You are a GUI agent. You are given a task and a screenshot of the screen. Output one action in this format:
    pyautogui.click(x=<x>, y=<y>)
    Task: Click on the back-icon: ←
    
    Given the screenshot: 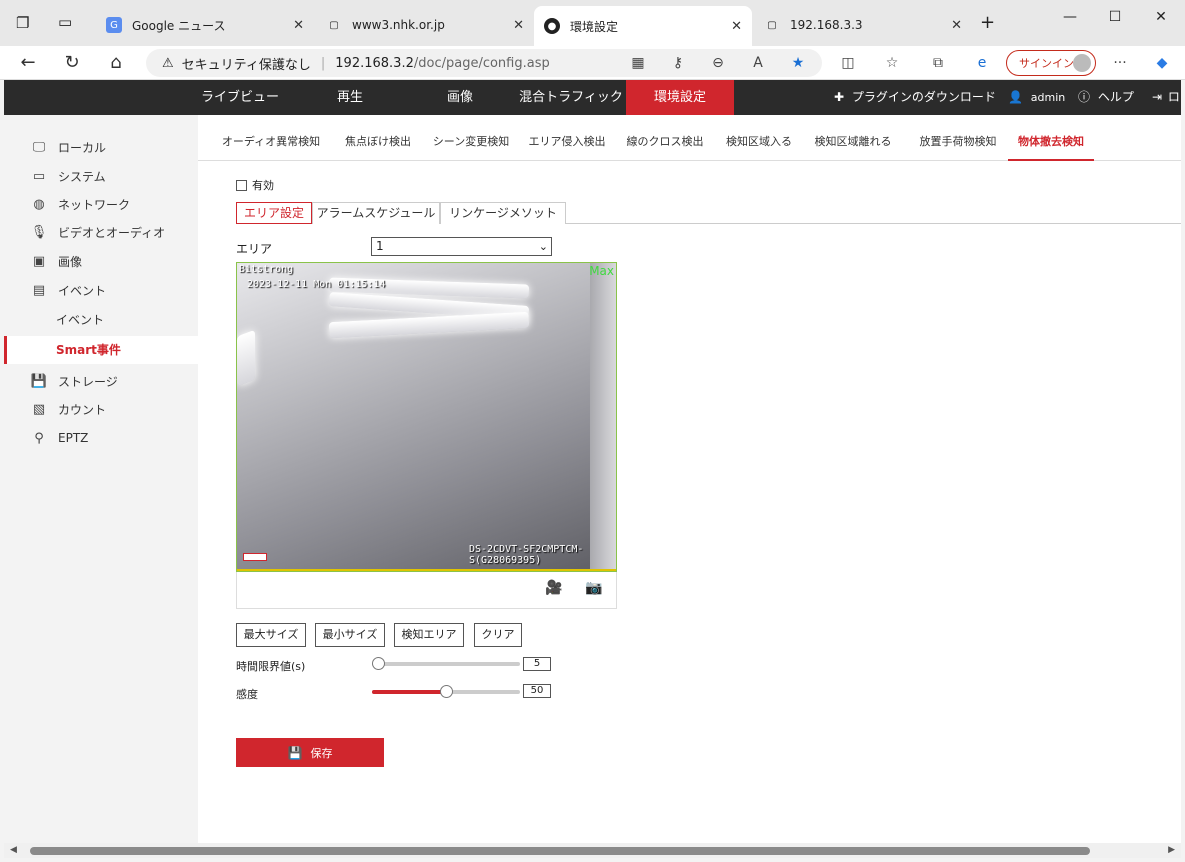 What is the action you would take?
    pyautogui.click(x=28, y=63)
    